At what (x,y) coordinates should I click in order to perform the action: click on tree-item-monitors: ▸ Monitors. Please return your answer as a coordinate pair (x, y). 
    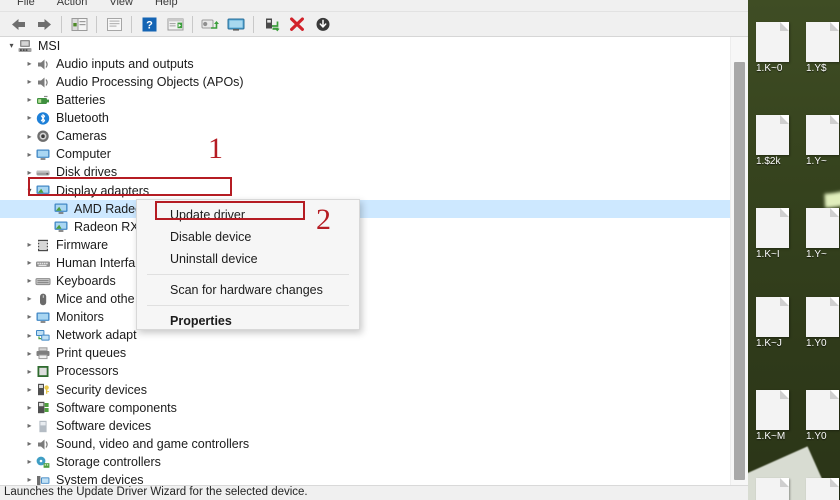
    Looking at the image, I should click on (365, 317).